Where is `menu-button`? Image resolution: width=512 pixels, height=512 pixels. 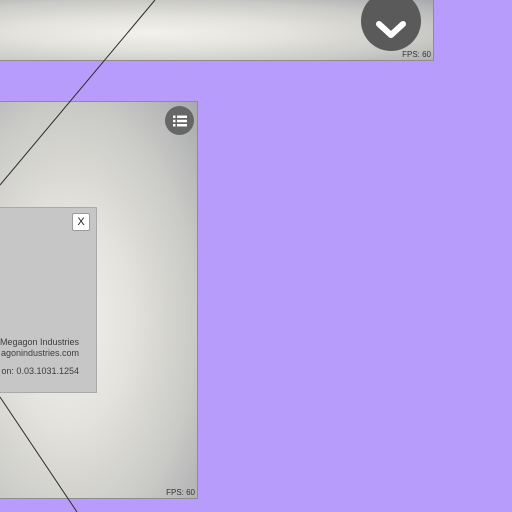 menu-button is located at coordinates (179, 120).